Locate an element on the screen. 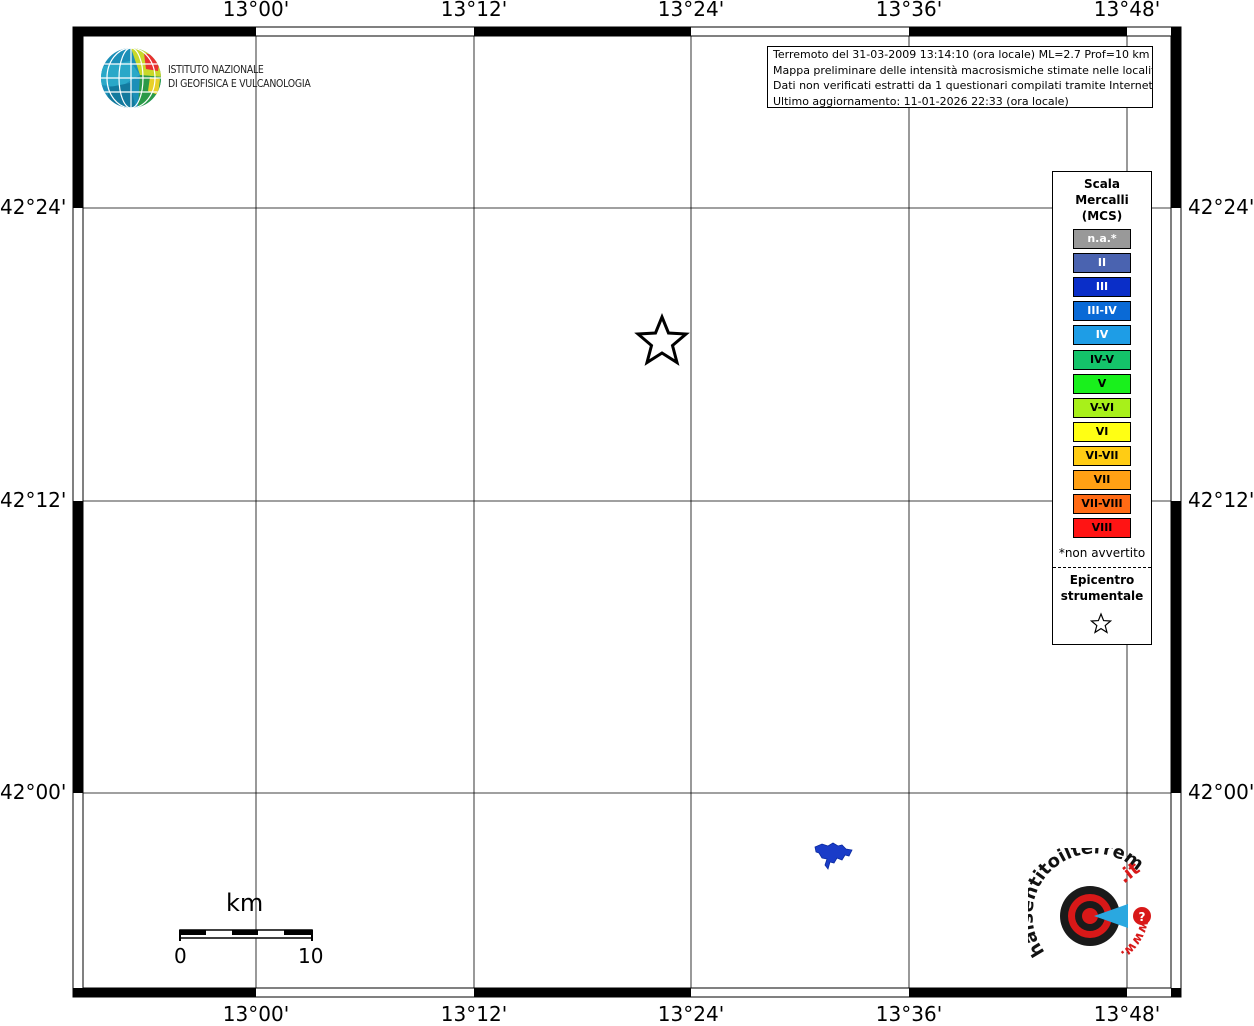  scale-start-label: 0 is located at coordinates (180, 956).